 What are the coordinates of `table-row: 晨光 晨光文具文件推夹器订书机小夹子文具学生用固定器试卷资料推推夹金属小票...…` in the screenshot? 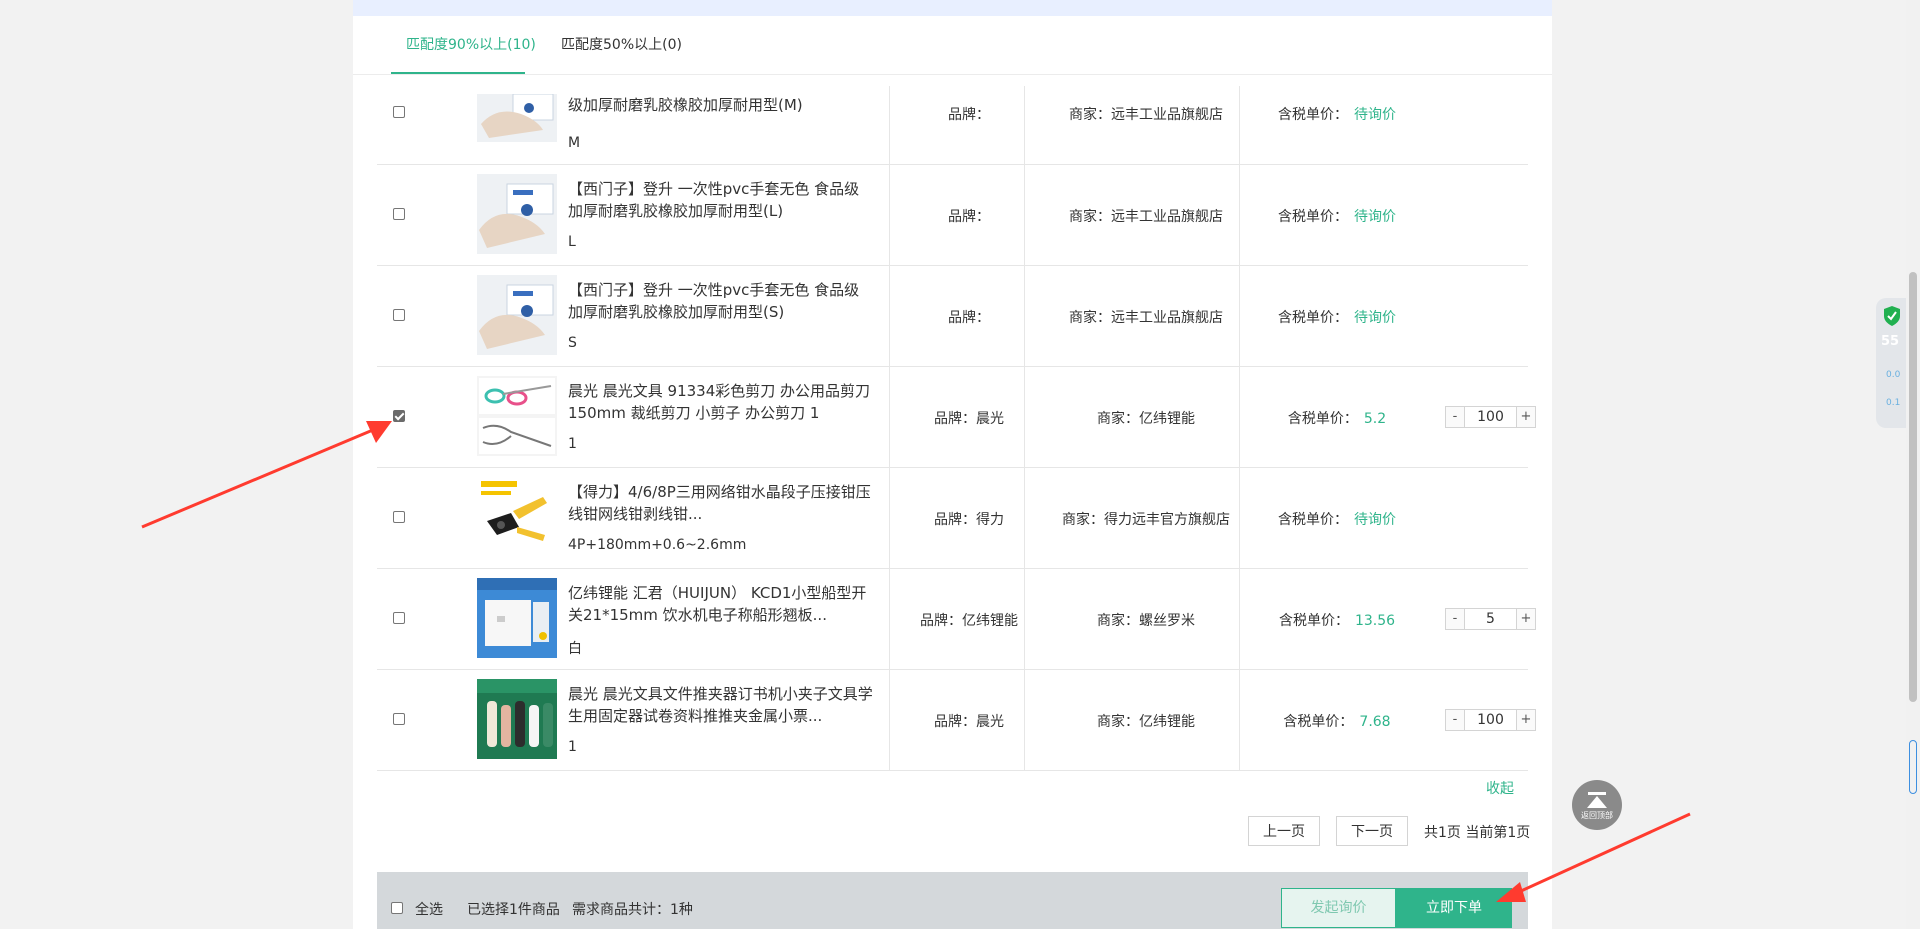 It's located at (956, 720).